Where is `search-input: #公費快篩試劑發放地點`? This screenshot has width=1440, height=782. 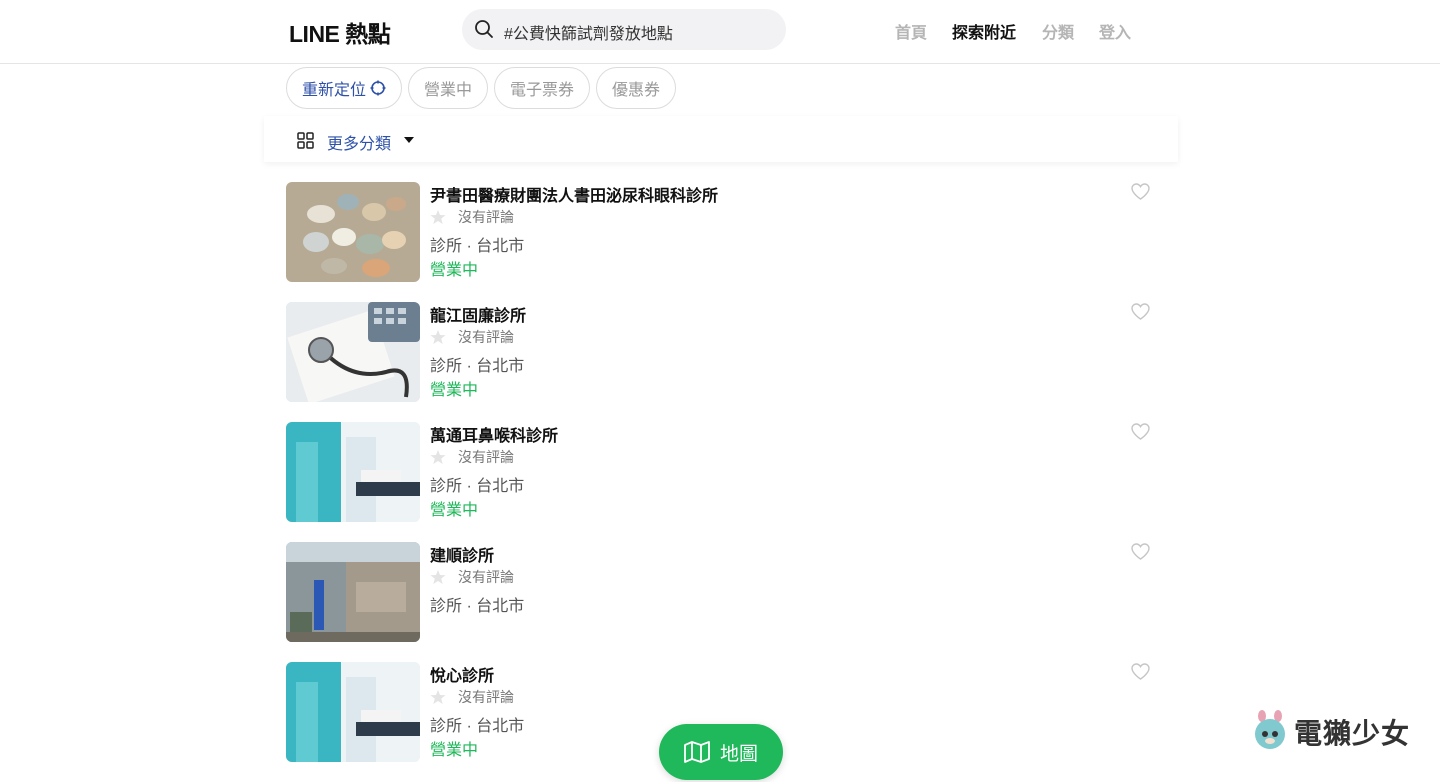
search-input: #公費快篩試劑發放地點 is located at coordinates (588, 32).